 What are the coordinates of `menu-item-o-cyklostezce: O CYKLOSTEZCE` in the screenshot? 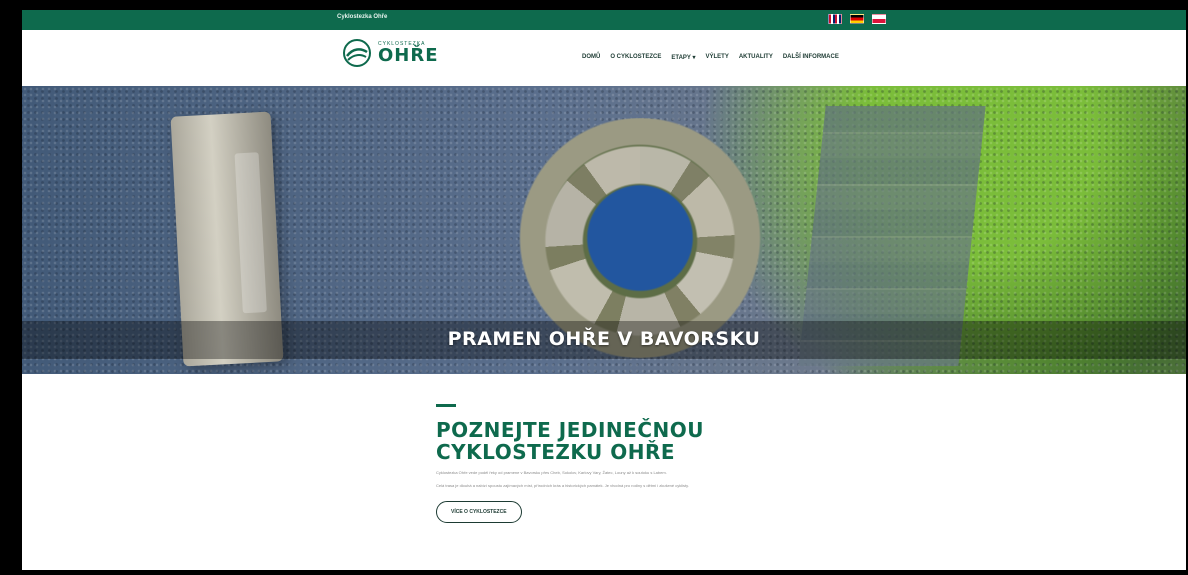 It's located at (635, 57).